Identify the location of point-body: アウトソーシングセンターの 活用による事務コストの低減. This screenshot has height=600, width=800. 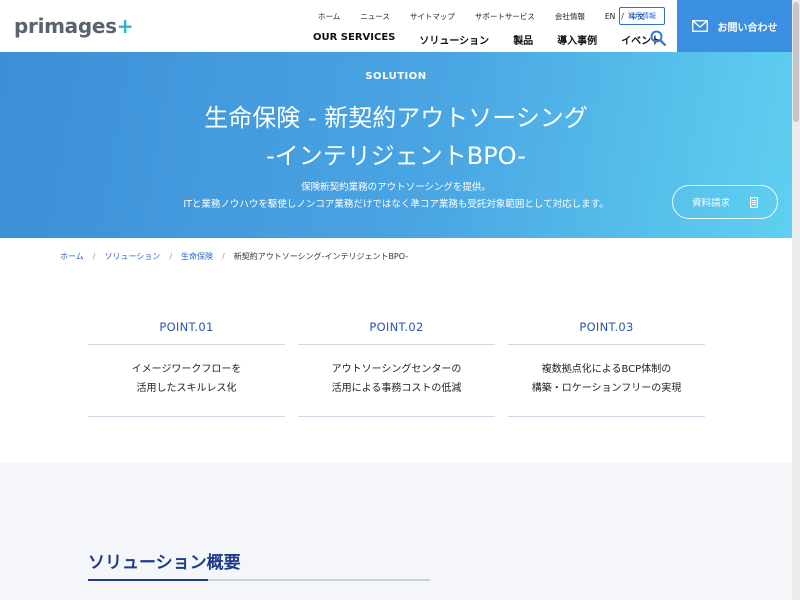
(396, 381).